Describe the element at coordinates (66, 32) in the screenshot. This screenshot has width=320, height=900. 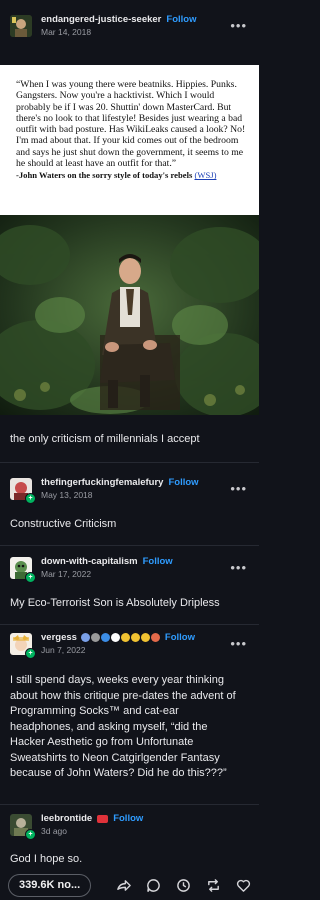
I see `post-date: Mar 14, 2018` at that location.